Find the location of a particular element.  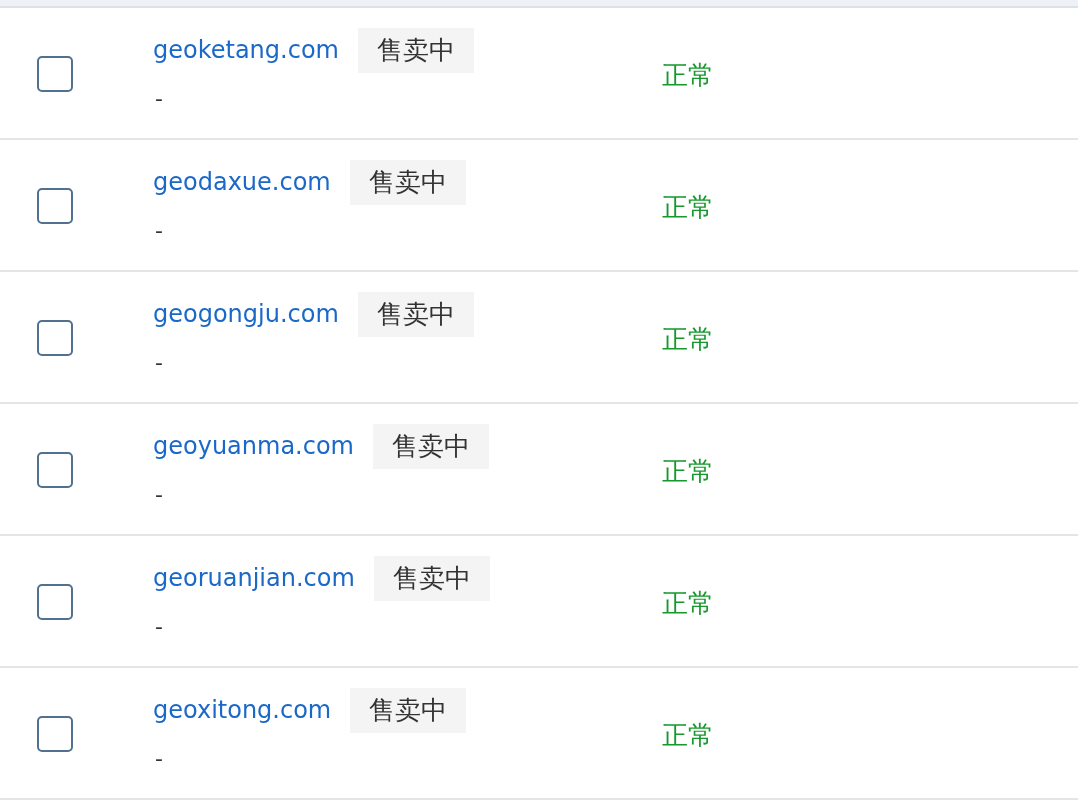

domain-link: geogongju.com is located at coordinates (246, 314).